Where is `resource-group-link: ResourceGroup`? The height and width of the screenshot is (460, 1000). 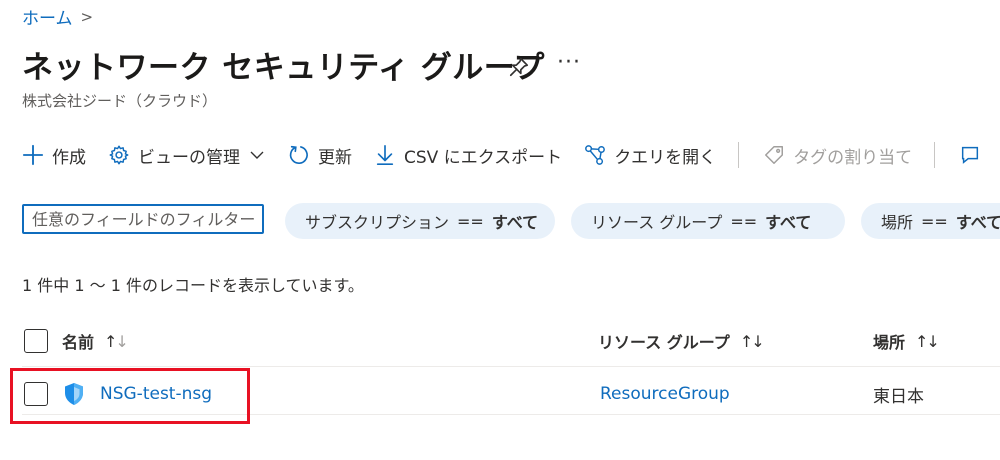 resource-group-link: ResourceGroup is located at coordinates (665, 394).